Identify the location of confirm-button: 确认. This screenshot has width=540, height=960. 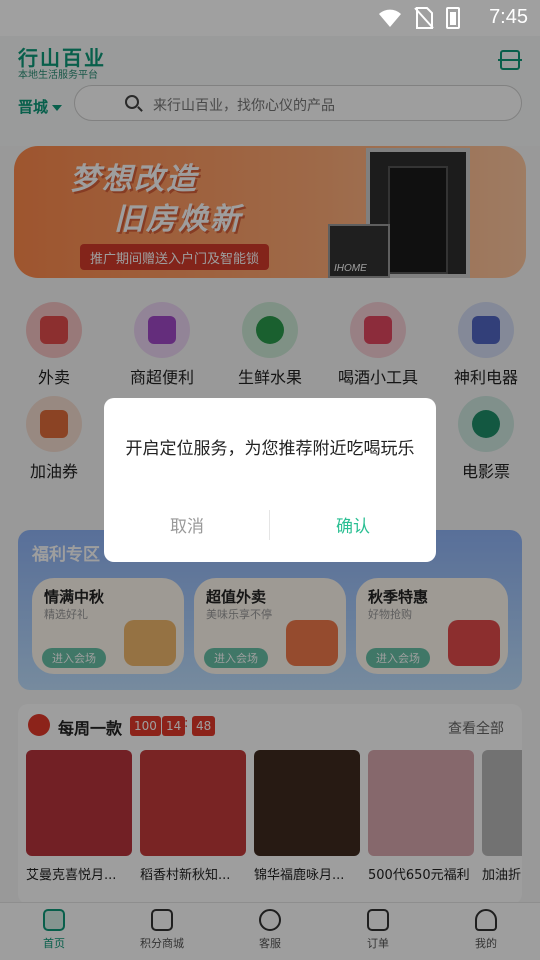
(353, 524).